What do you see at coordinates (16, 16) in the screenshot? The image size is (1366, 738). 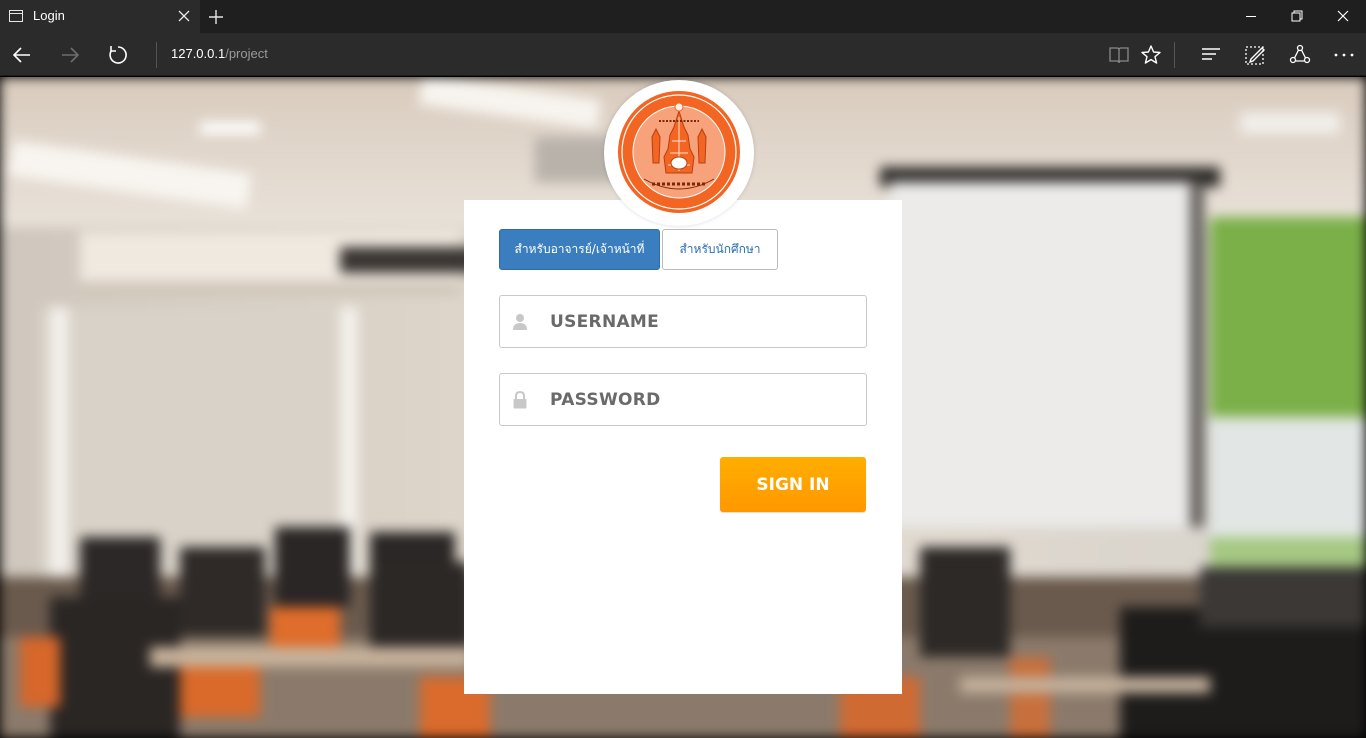 I see `window-icon` at bounding box center [16, 16].